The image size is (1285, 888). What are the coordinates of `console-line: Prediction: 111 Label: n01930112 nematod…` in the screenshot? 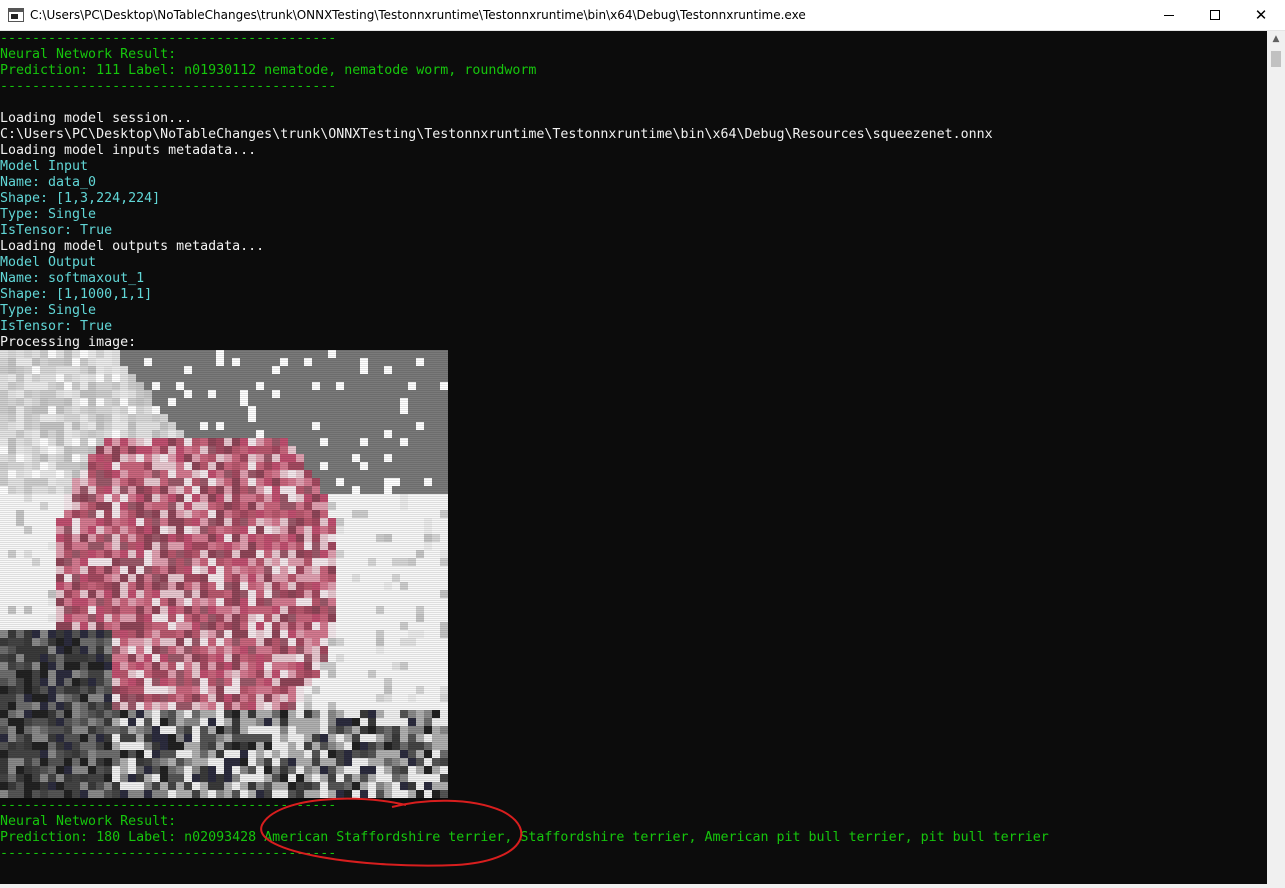 It's located at (268, 70).